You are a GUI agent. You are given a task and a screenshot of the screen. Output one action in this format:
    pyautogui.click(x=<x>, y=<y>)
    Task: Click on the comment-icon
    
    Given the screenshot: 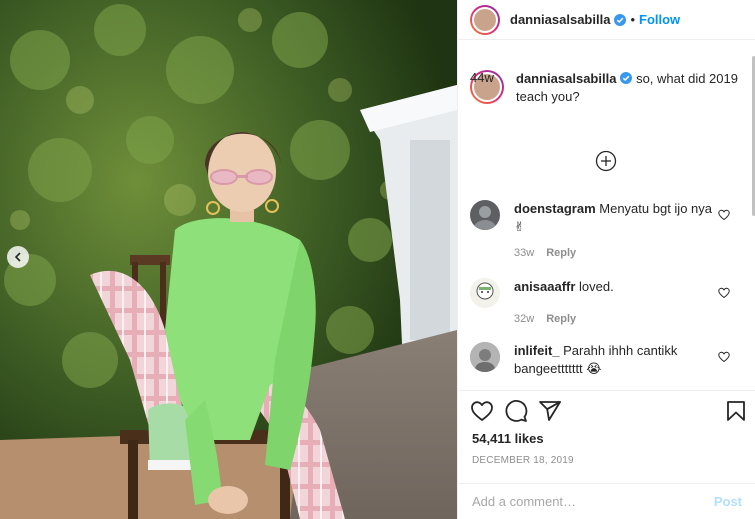 What is the action you would take?
    pyautogui.click(x=516, y=411)
    